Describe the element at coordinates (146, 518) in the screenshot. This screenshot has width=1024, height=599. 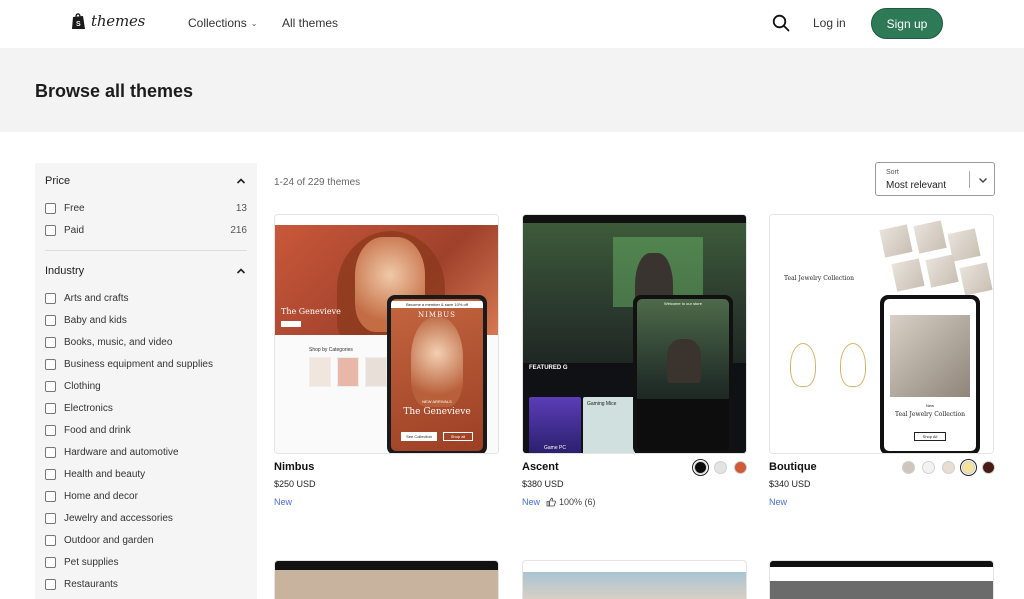
I see `filter-option-jewelry-accessories: Jewelry and accessories` at that location.